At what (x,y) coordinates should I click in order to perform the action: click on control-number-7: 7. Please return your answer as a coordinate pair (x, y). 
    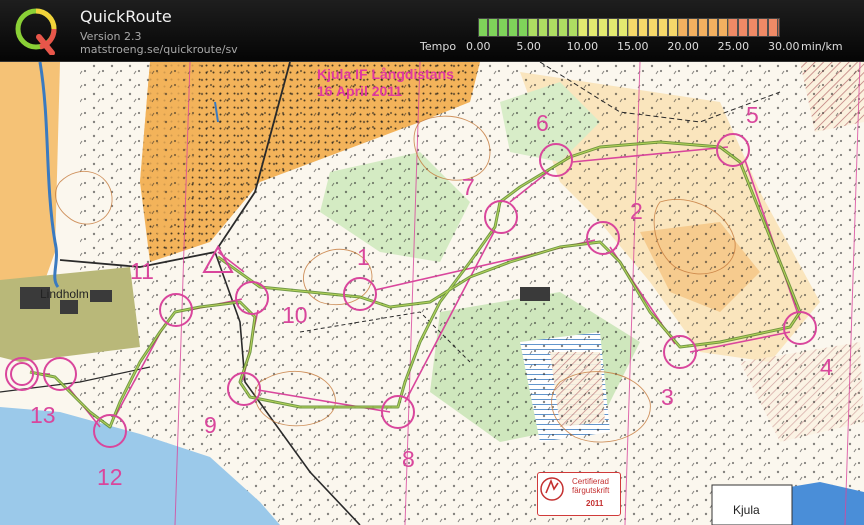
    Looking at the image, I should click on (468, 187).